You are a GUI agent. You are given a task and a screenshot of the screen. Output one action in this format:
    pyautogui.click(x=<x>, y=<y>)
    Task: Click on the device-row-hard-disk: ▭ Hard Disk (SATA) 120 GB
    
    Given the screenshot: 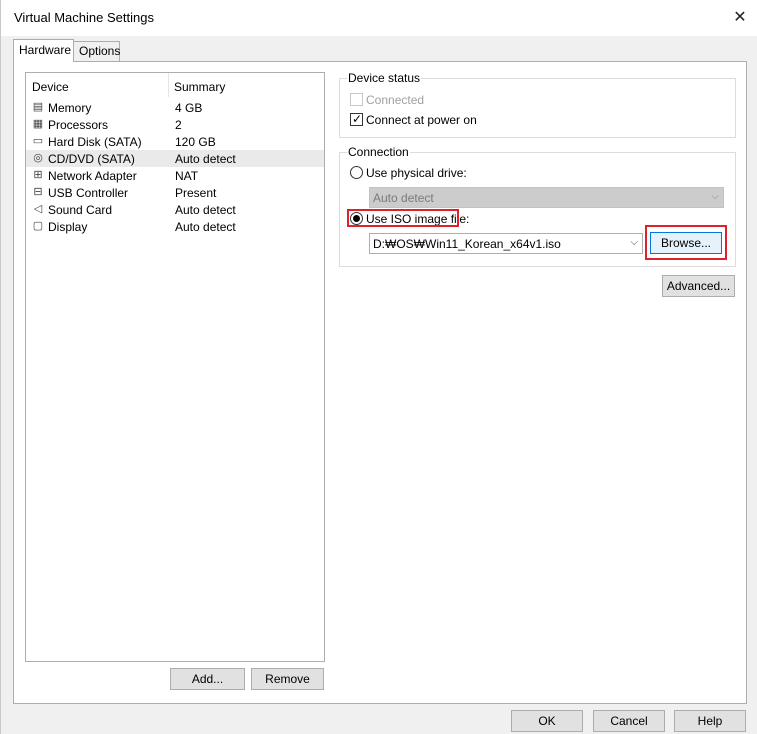 What is the action you would take?
    pyautogui.click(x=175, y=141)
    